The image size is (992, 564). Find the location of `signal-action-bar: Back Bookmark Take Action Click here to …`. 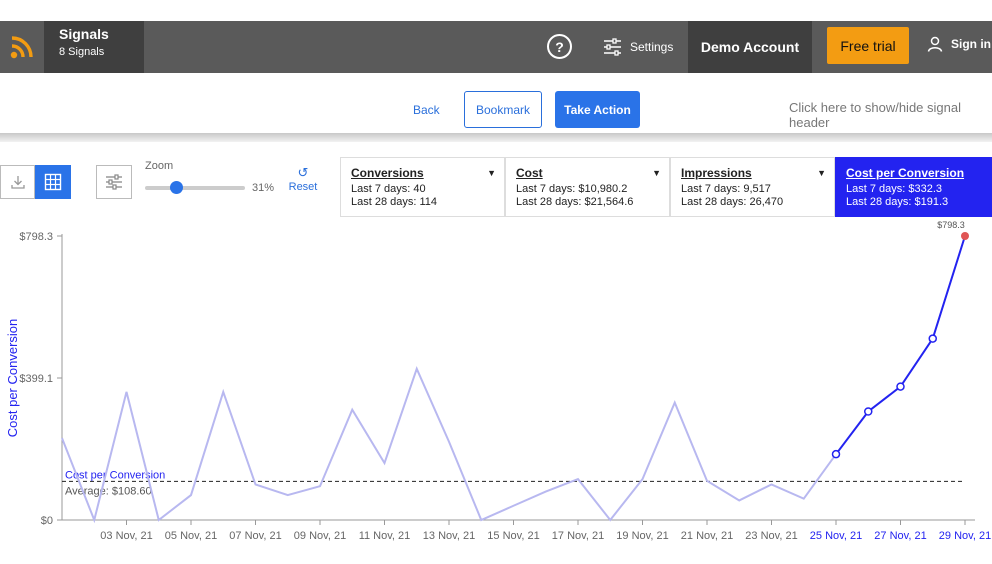

signal-action-bar: Back Bookmark Take Action Click here to … is located at coordinates (496, 104).